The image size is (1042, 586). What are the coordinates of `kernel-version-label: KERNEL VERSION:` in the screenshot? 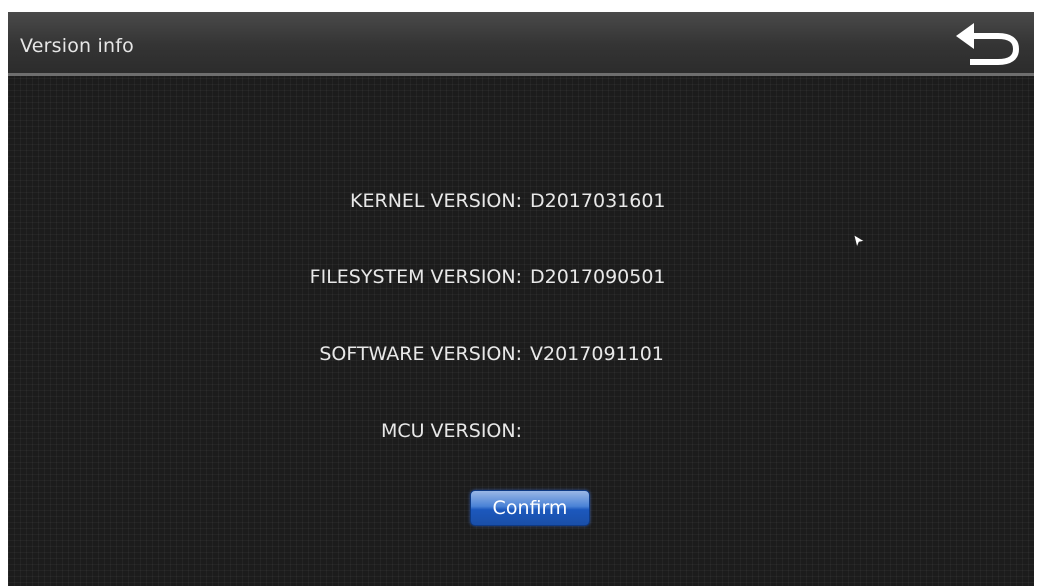 It's located at (436, 201).